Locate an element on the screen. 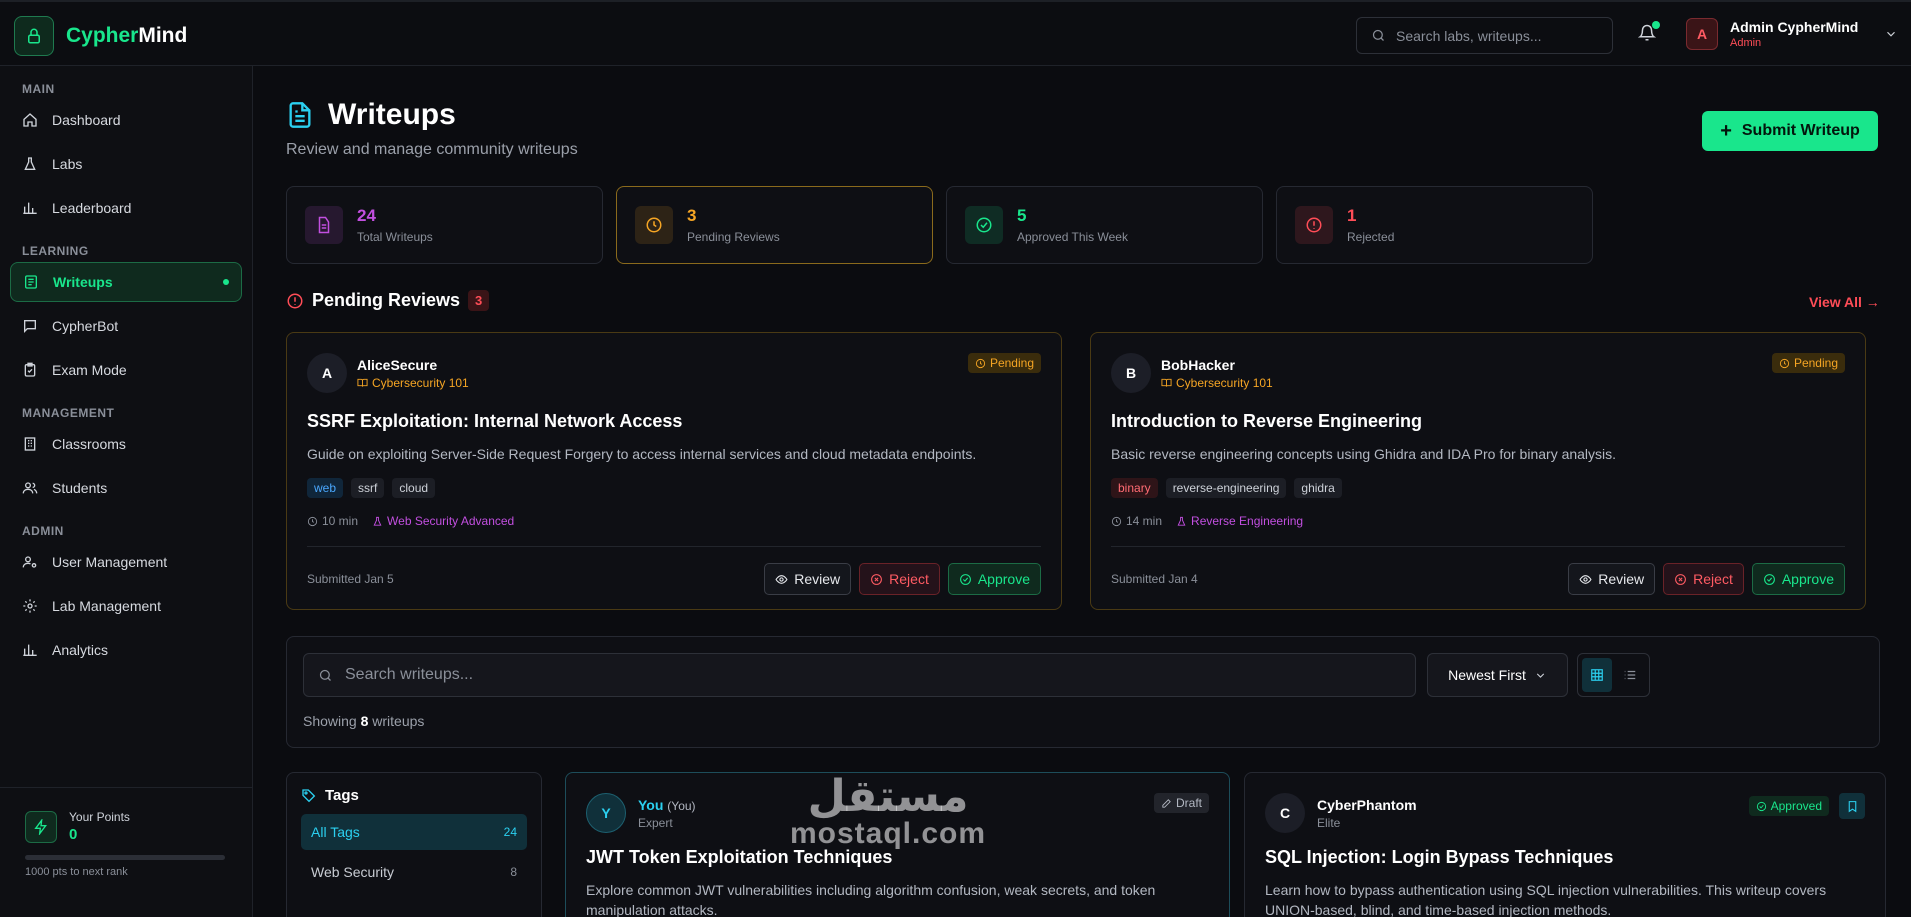 This screenshot has width=1911, height=917. sidebar-item-leaderboard: Leaderboard is located at coordinates (126, 208).